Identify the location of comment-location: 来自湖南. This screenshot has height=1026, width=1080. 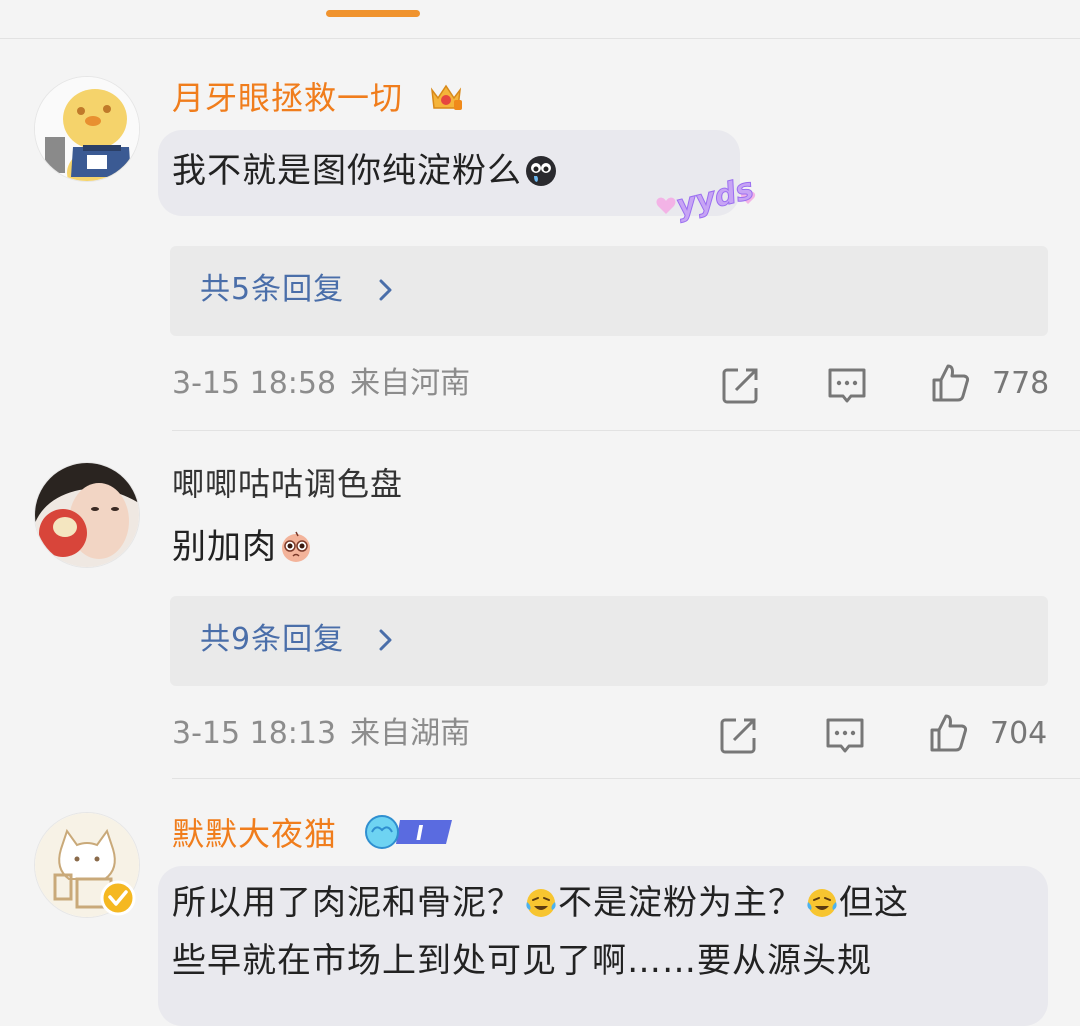
(410, 733).